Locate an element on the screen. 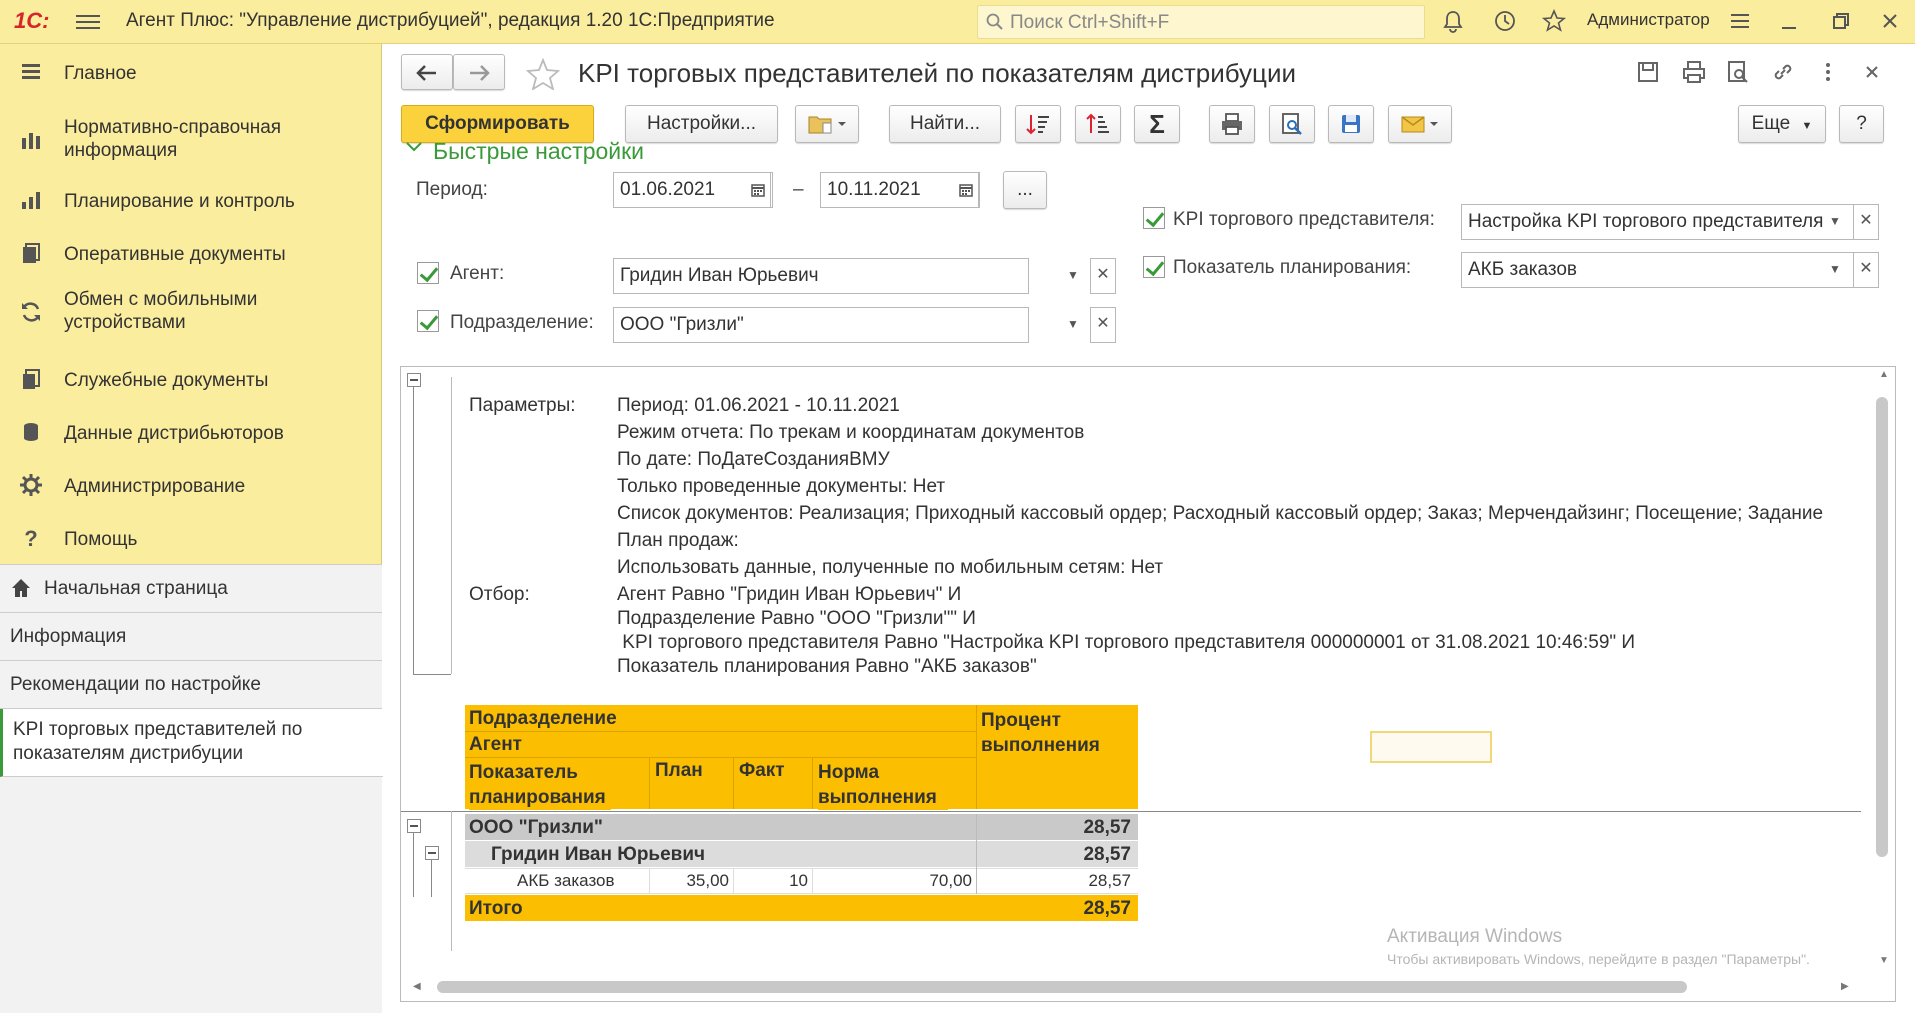 This screenshot has width=1915, height=1013. print-button is located at coordinates (1232, 124).